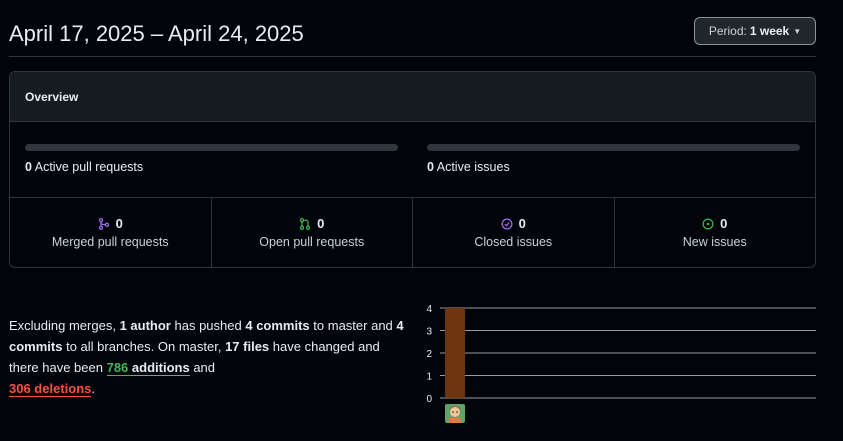 This screenshot has height=441, width=843. I want to click on stat-new-issues-top: 0, so click(714, 223).